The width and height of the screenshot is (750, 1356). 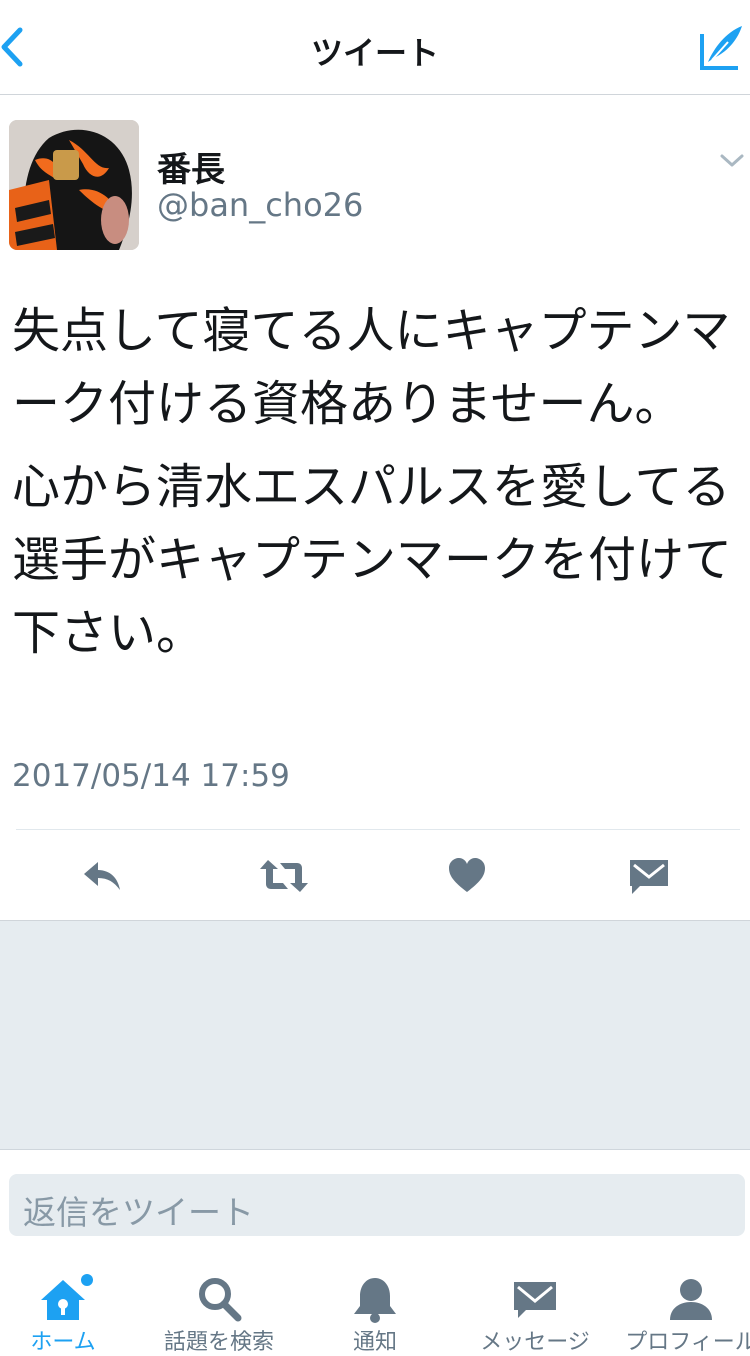 I want to click on compose-tweet-button, so click(x=722, y=47).